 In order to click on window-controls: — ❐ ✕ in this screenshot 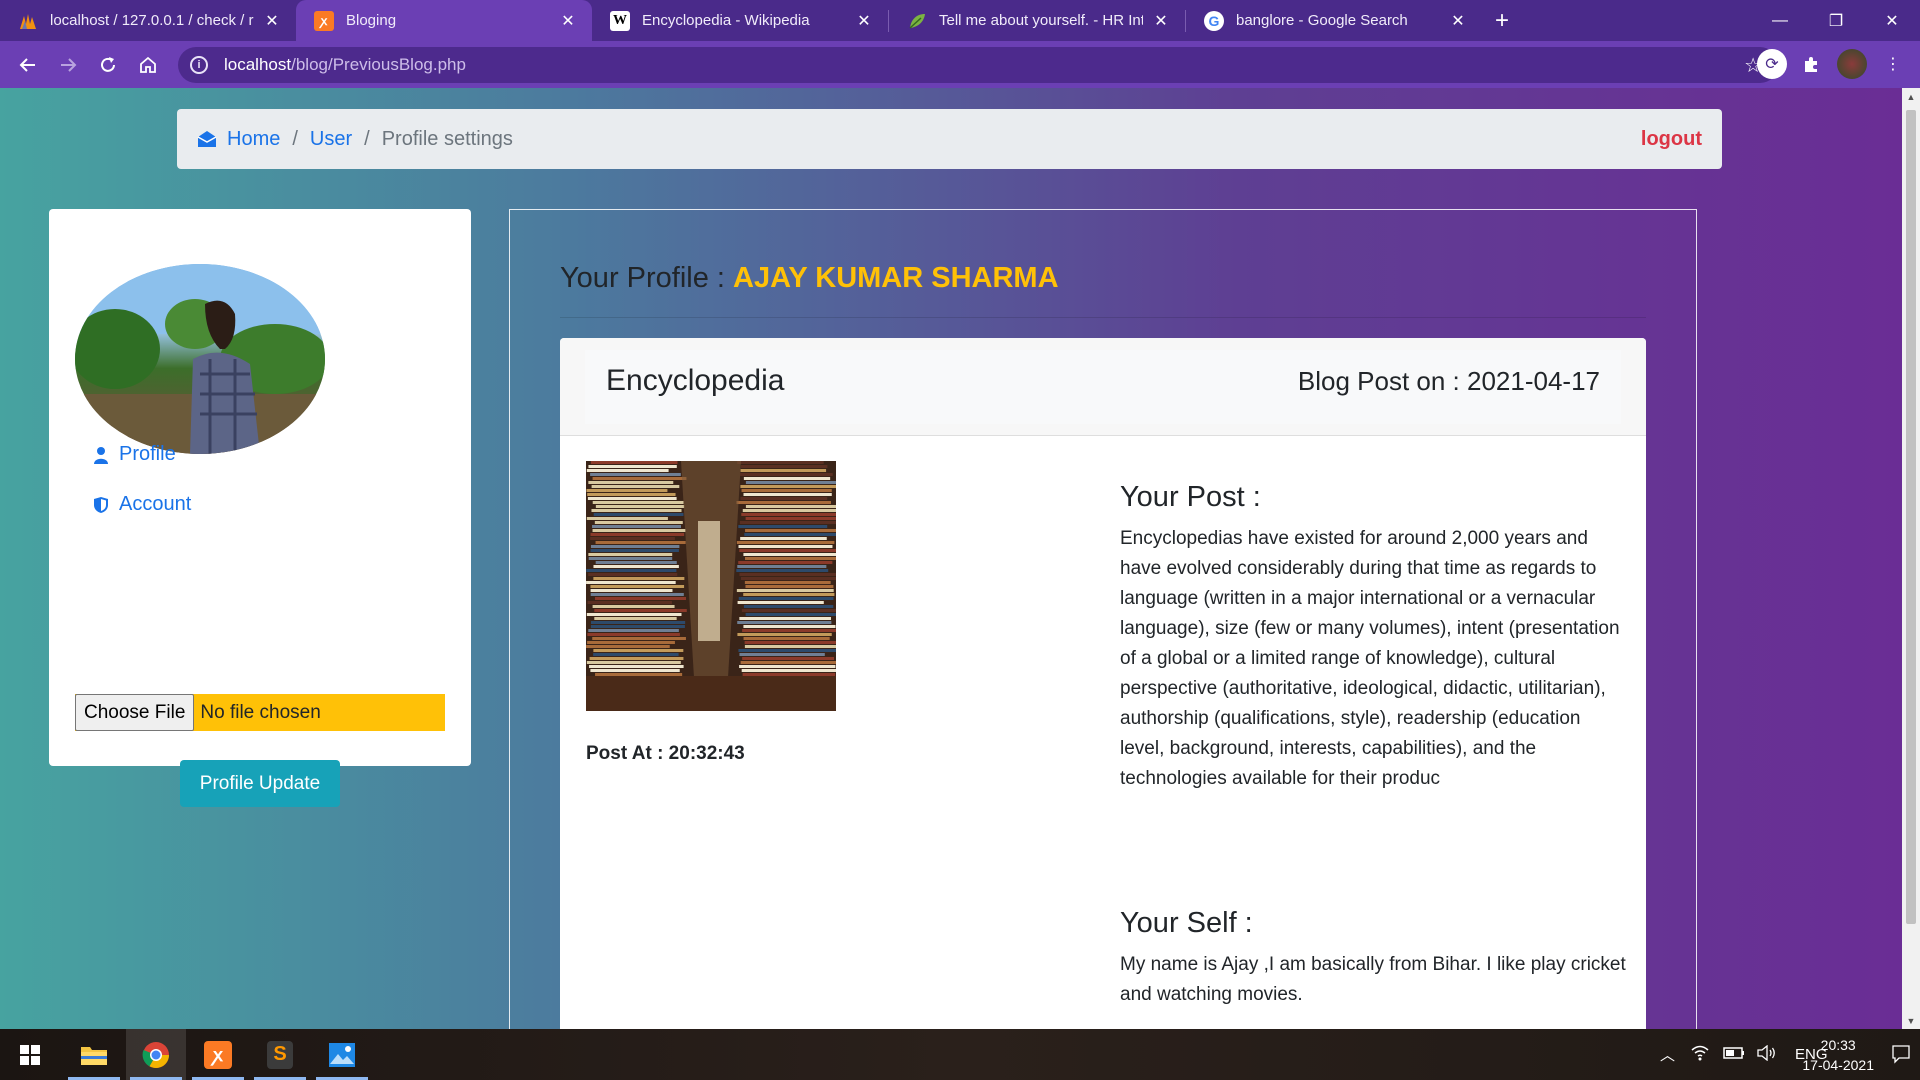, I will do `click(1836, 20)`.